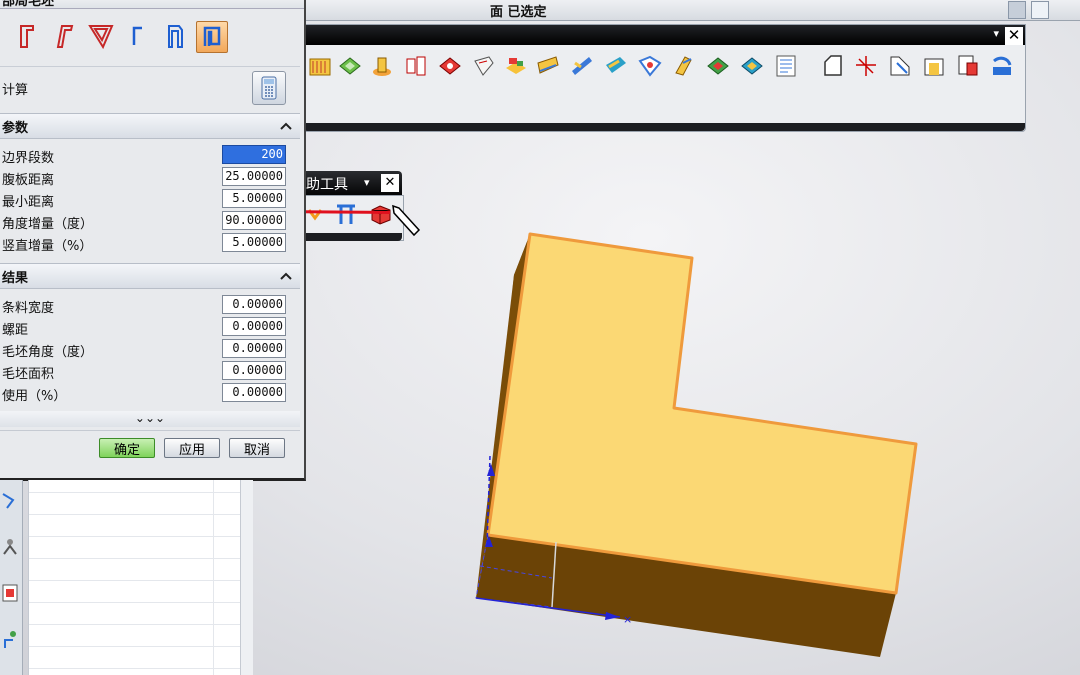  What do you see at coordinates (27, 36) in the screenshot?
I see `flange-profile-1-icon` at bounding box center [27, 36].